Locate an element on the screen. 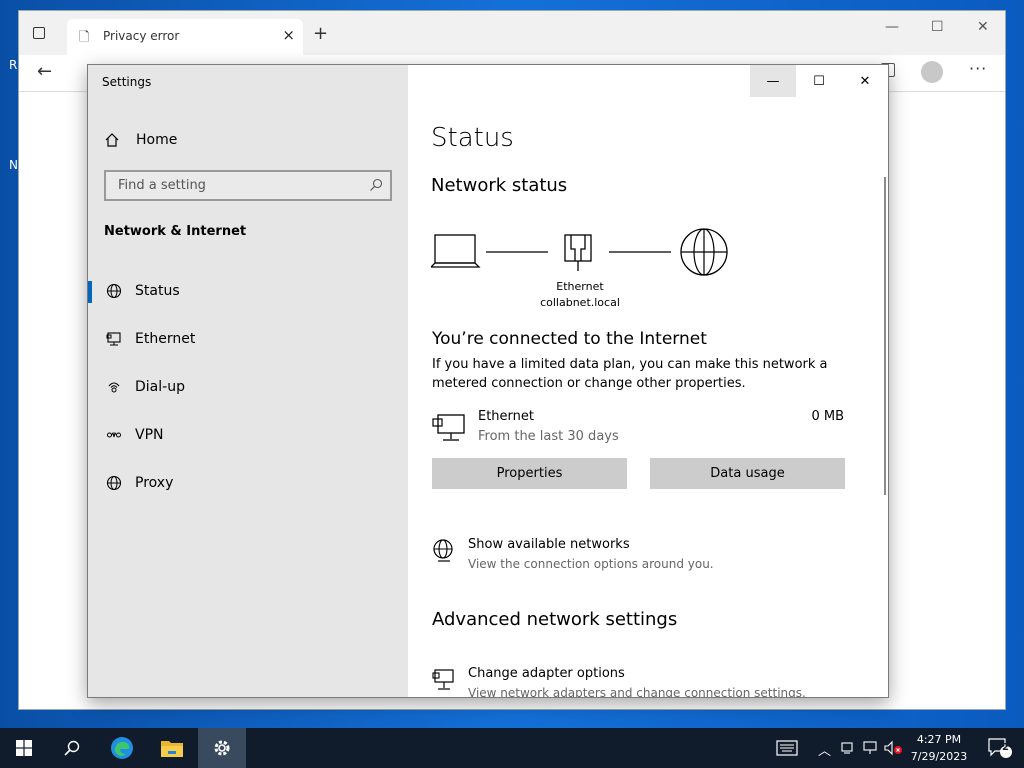 This screenshot has height=768, width=1024. sidebar-item-dialup: Dial-up is located at coordinates (248, 387).